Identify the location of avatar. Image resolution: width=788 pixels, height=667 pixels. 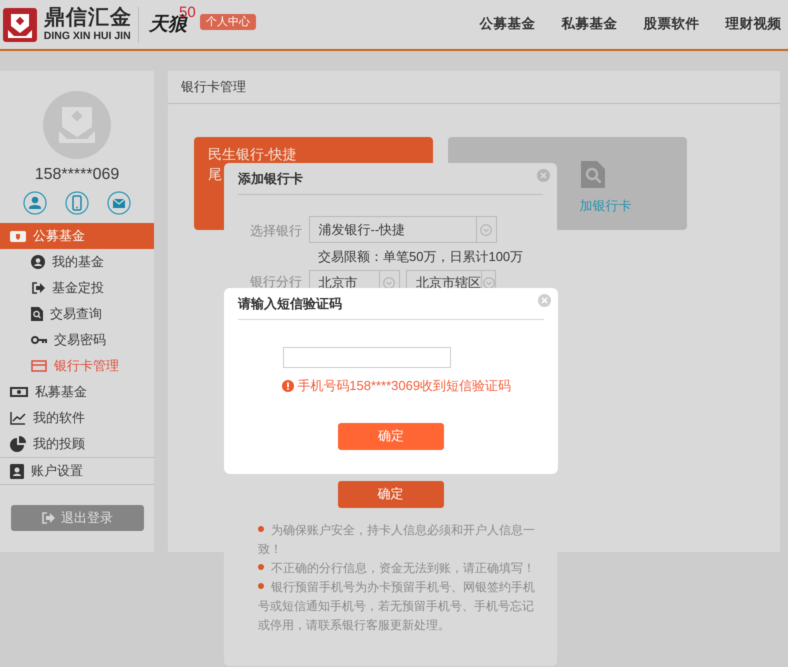
(77, 125).